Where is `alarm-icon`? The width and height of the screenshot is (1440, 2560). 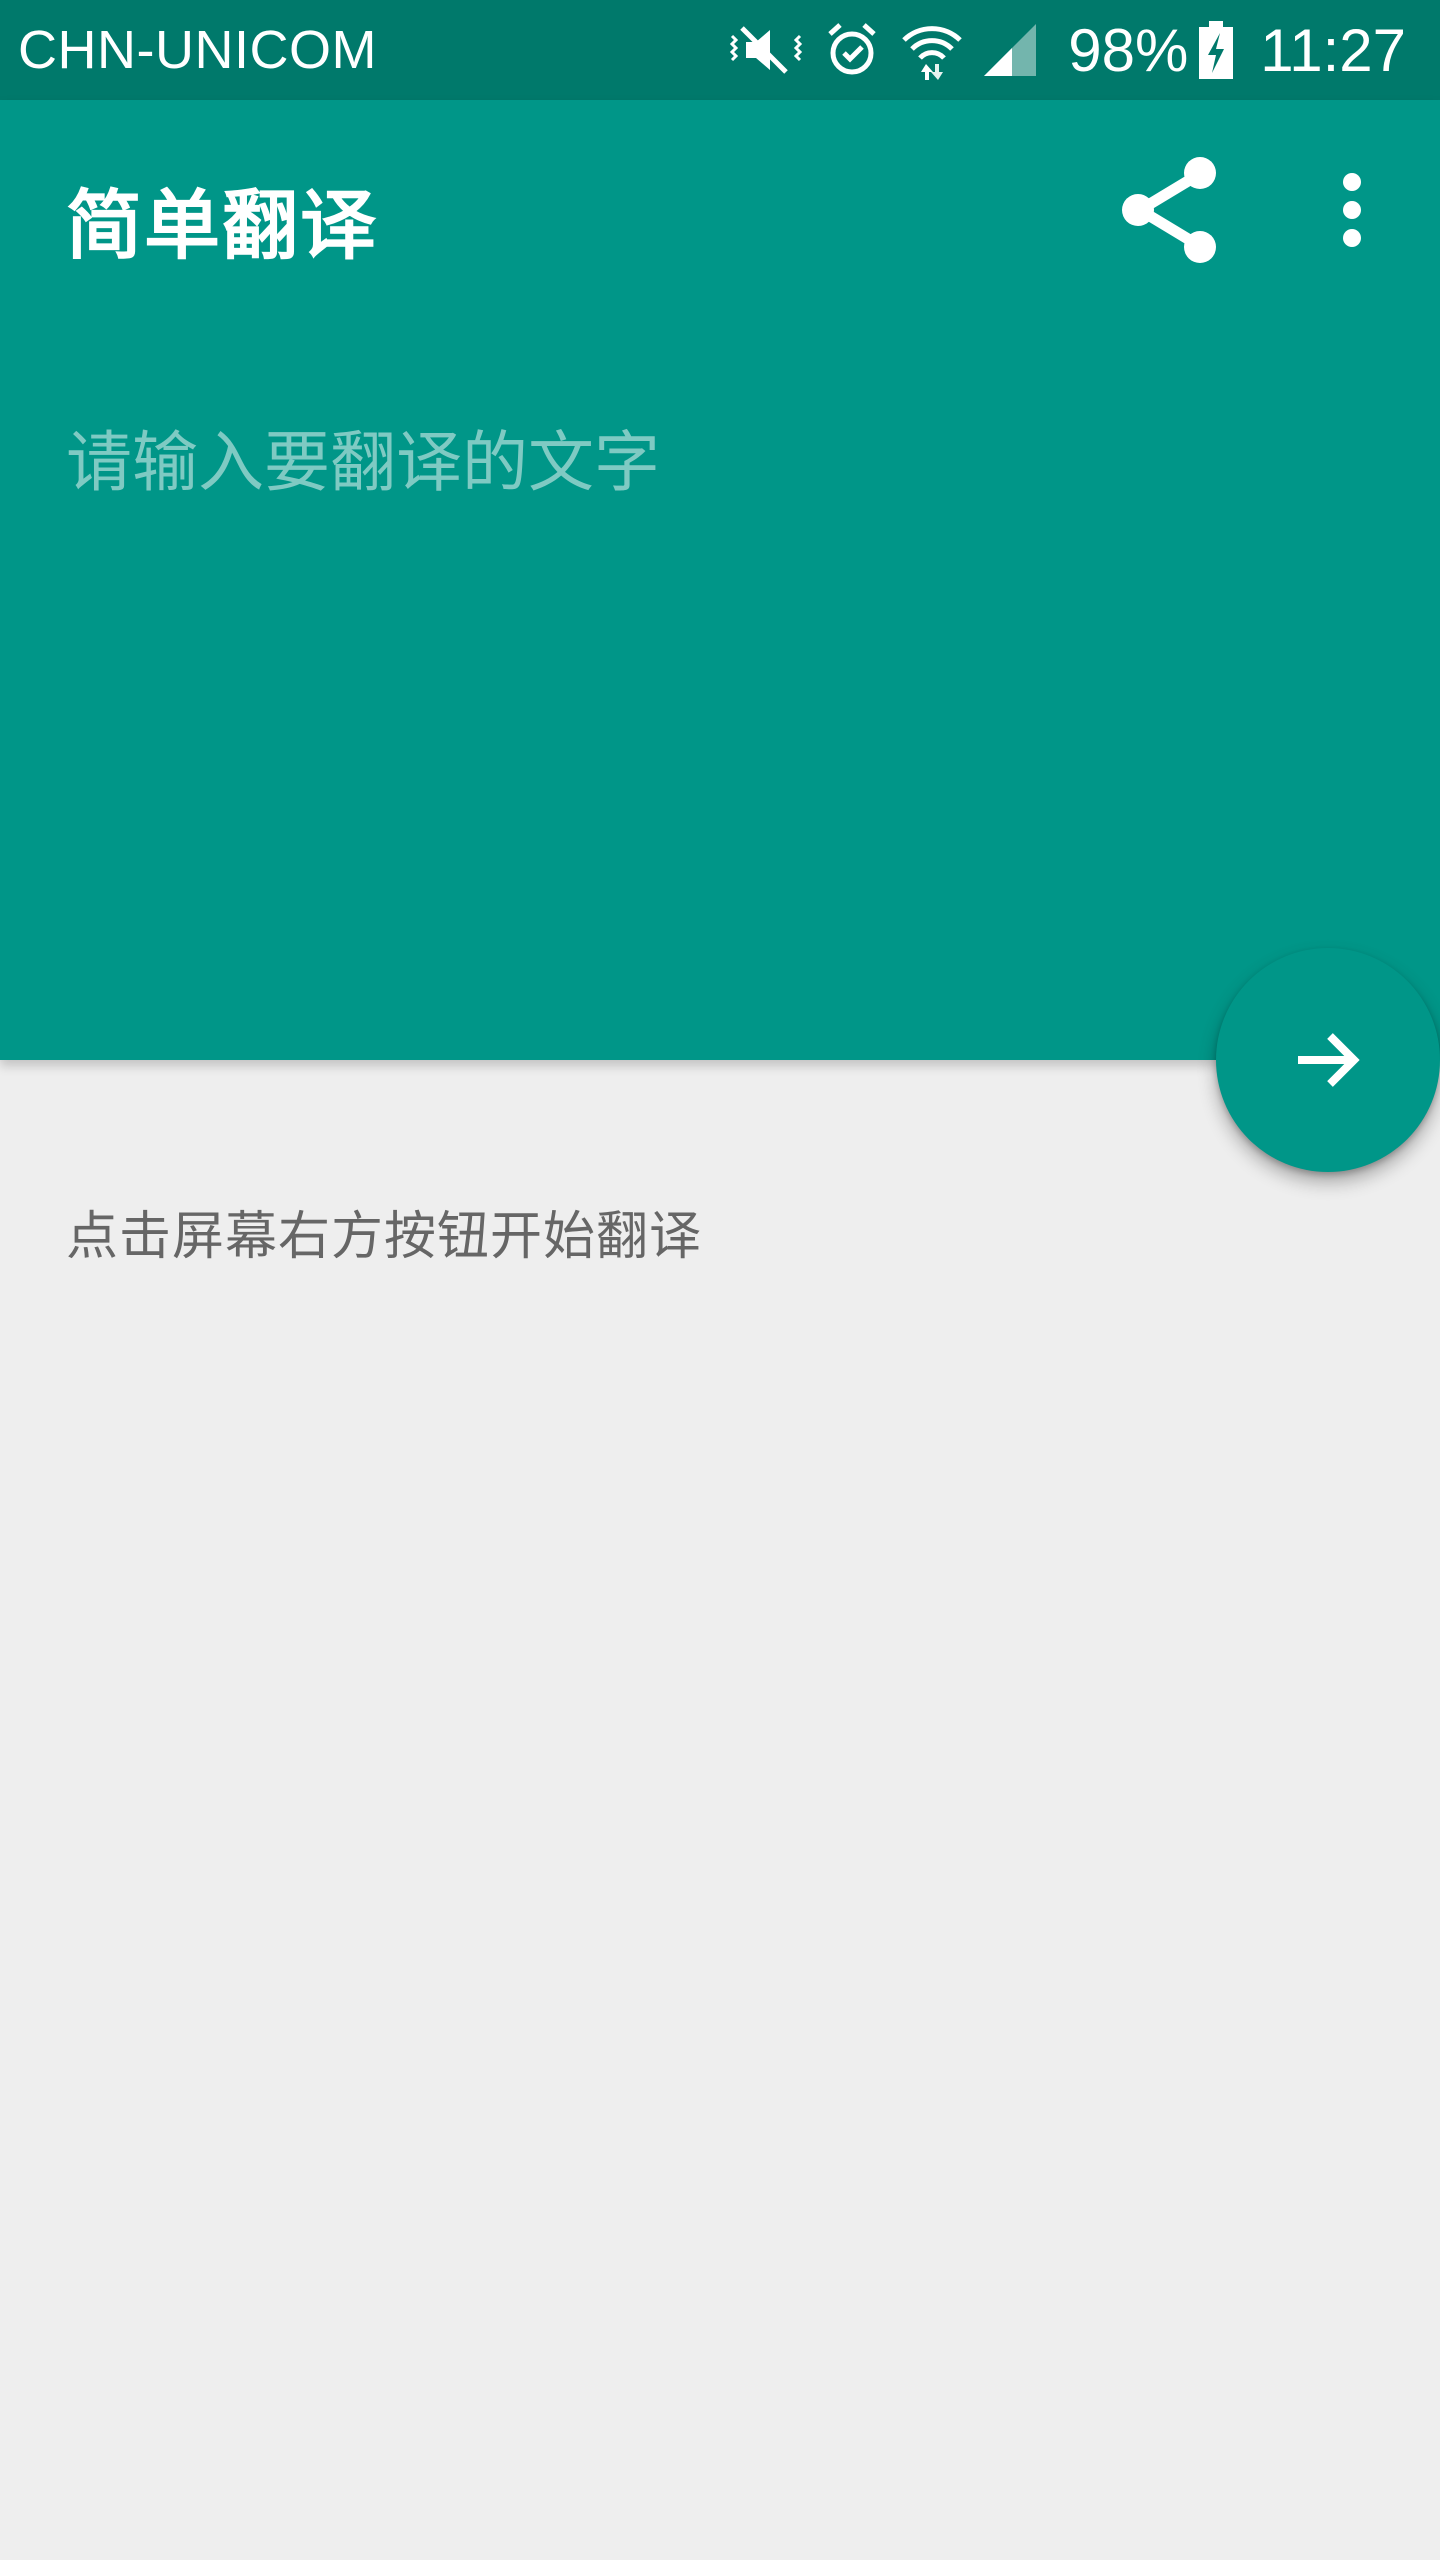
alarm-icon is located at coordinates (852, 50).